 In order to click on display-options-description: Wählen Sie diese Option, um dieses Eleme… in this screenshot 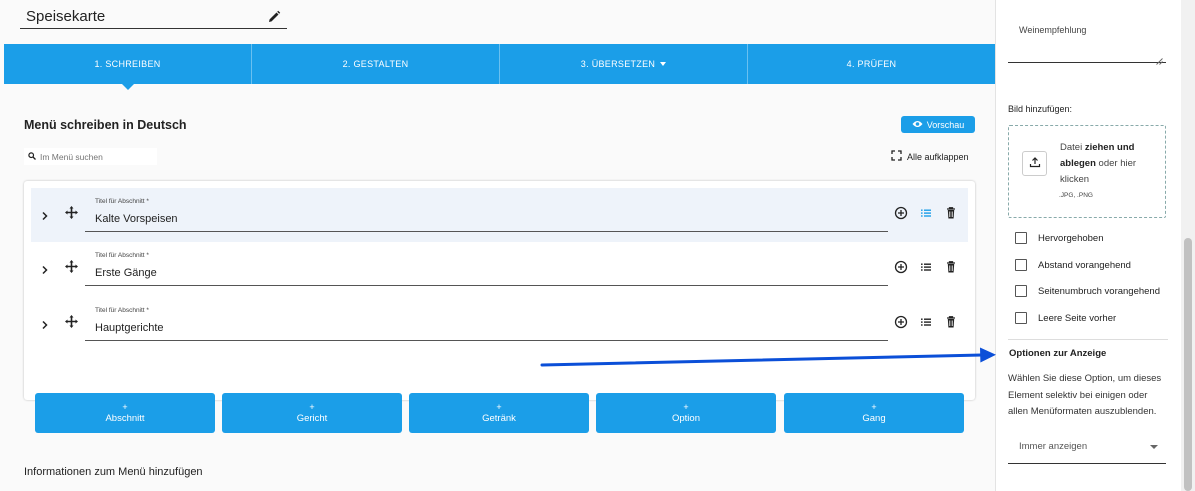, I will do `click(1085, 395)`.